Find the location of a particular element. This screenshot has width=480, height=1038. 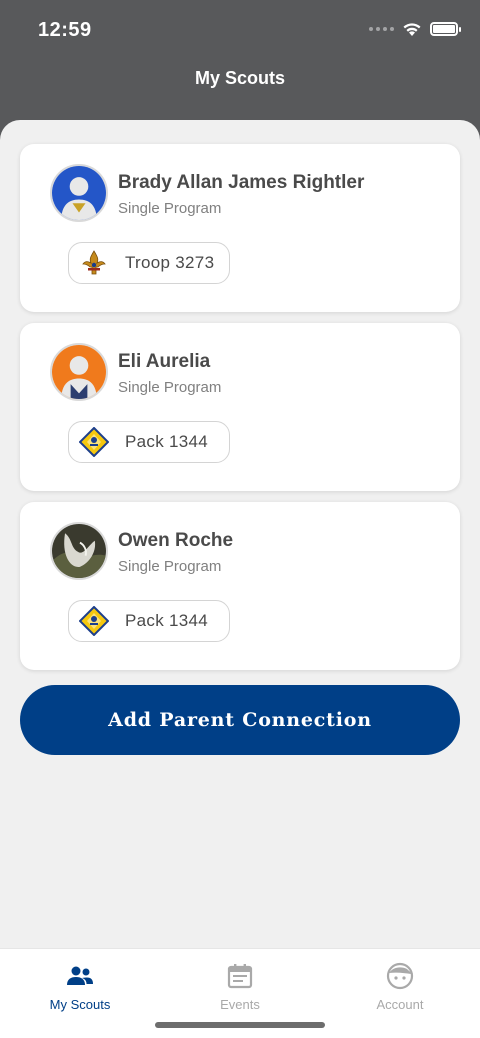

tab-events: Events is located at coordinates (240, 986).